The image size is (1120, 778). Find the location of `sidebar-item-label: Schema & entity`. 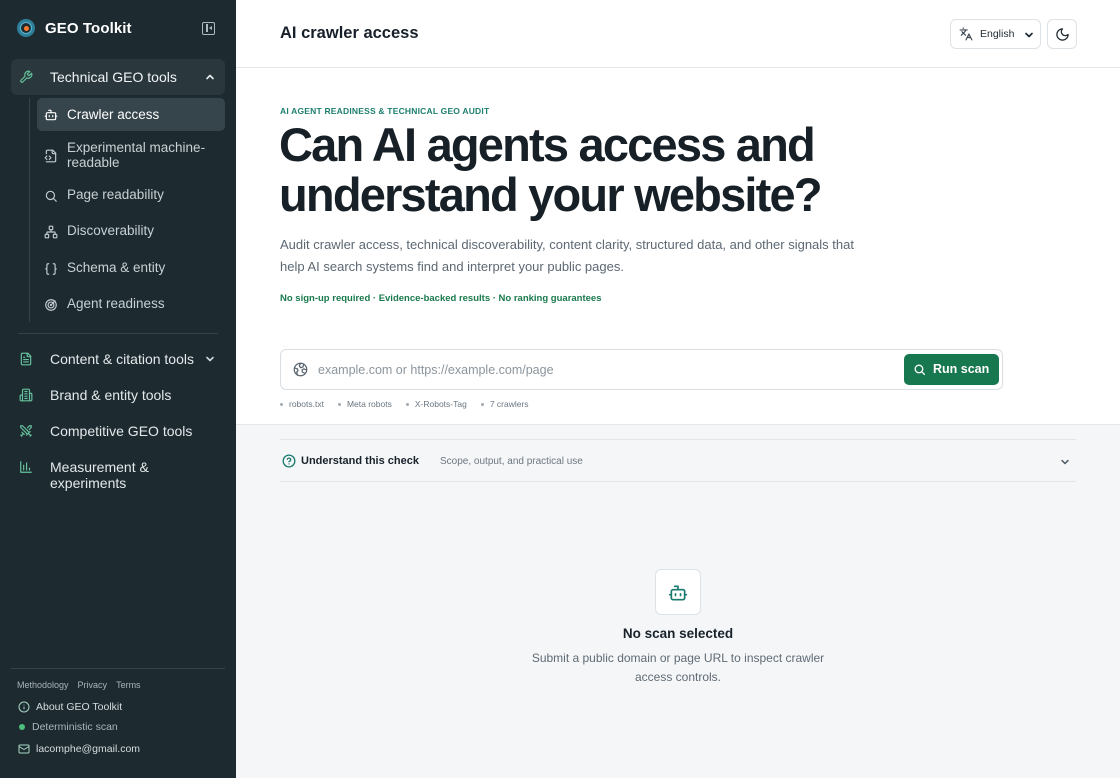

sidebar-item-label: Schema & entity is located at coordinates (116, 267).